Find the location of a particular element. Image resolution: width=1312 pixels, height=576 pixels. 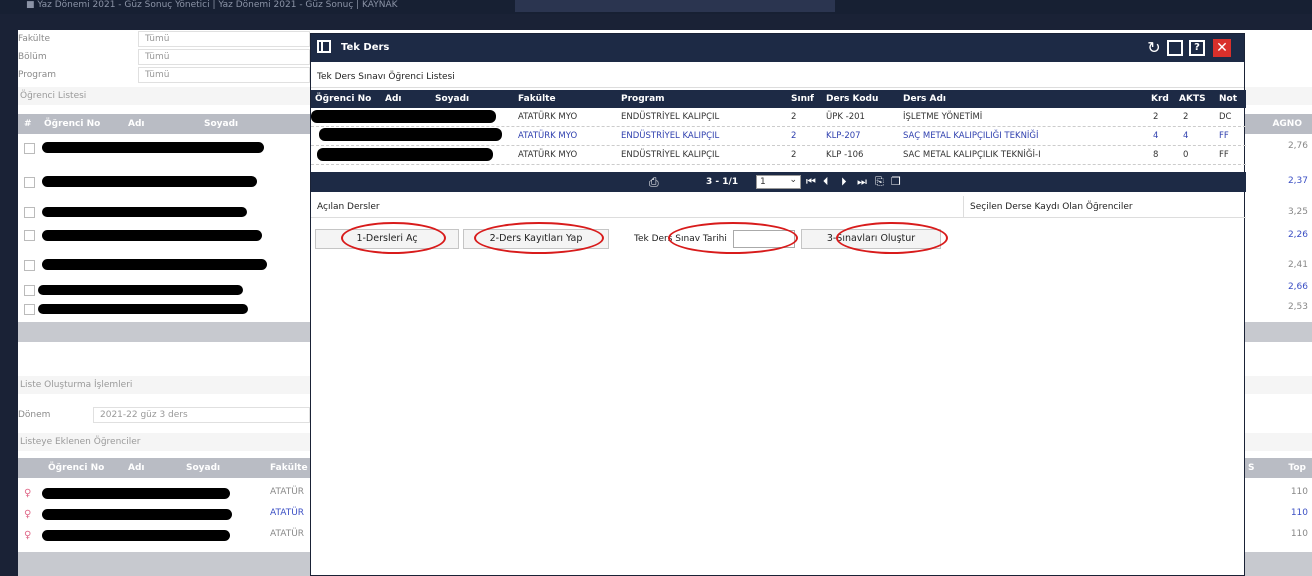

selected-students-title: Seçilen Derse Kaydı Olan Öğrenciler is located at coordinates (1104, 207).